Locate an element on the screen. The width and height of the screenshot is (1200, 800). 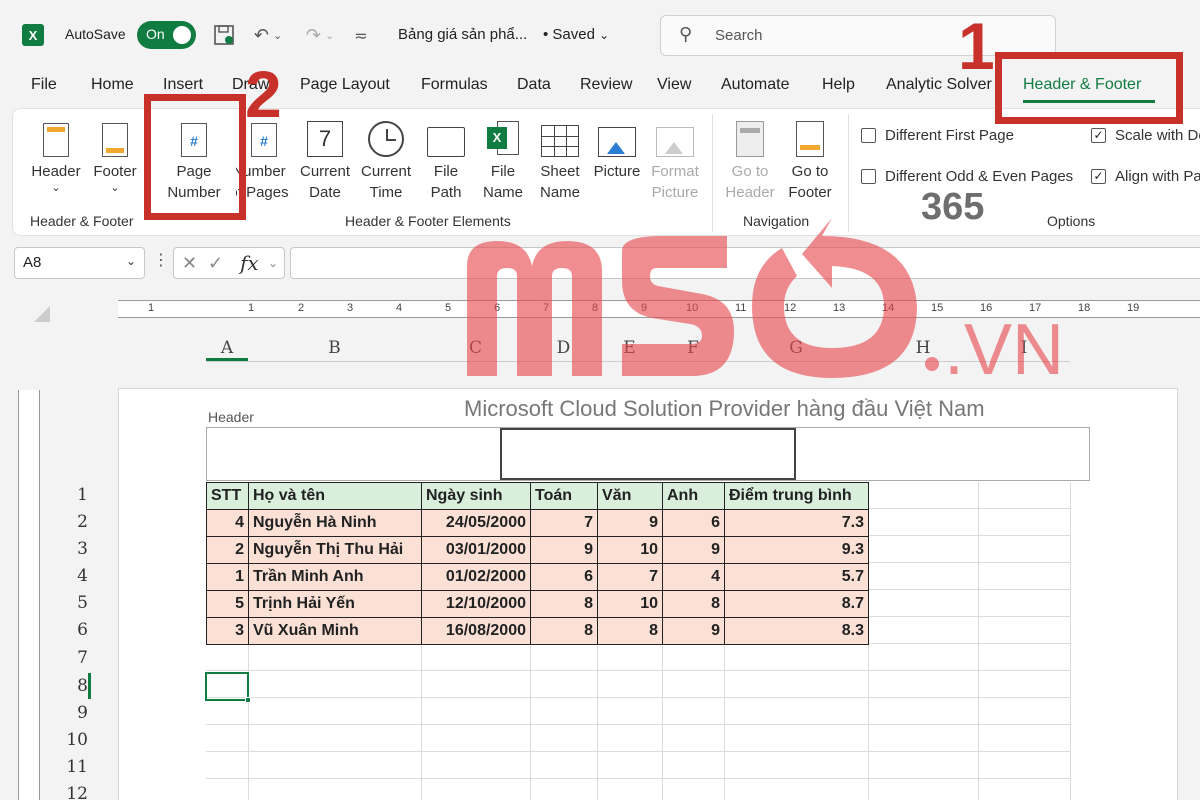
cell: 8.3 is located at coordinates (796, 631).